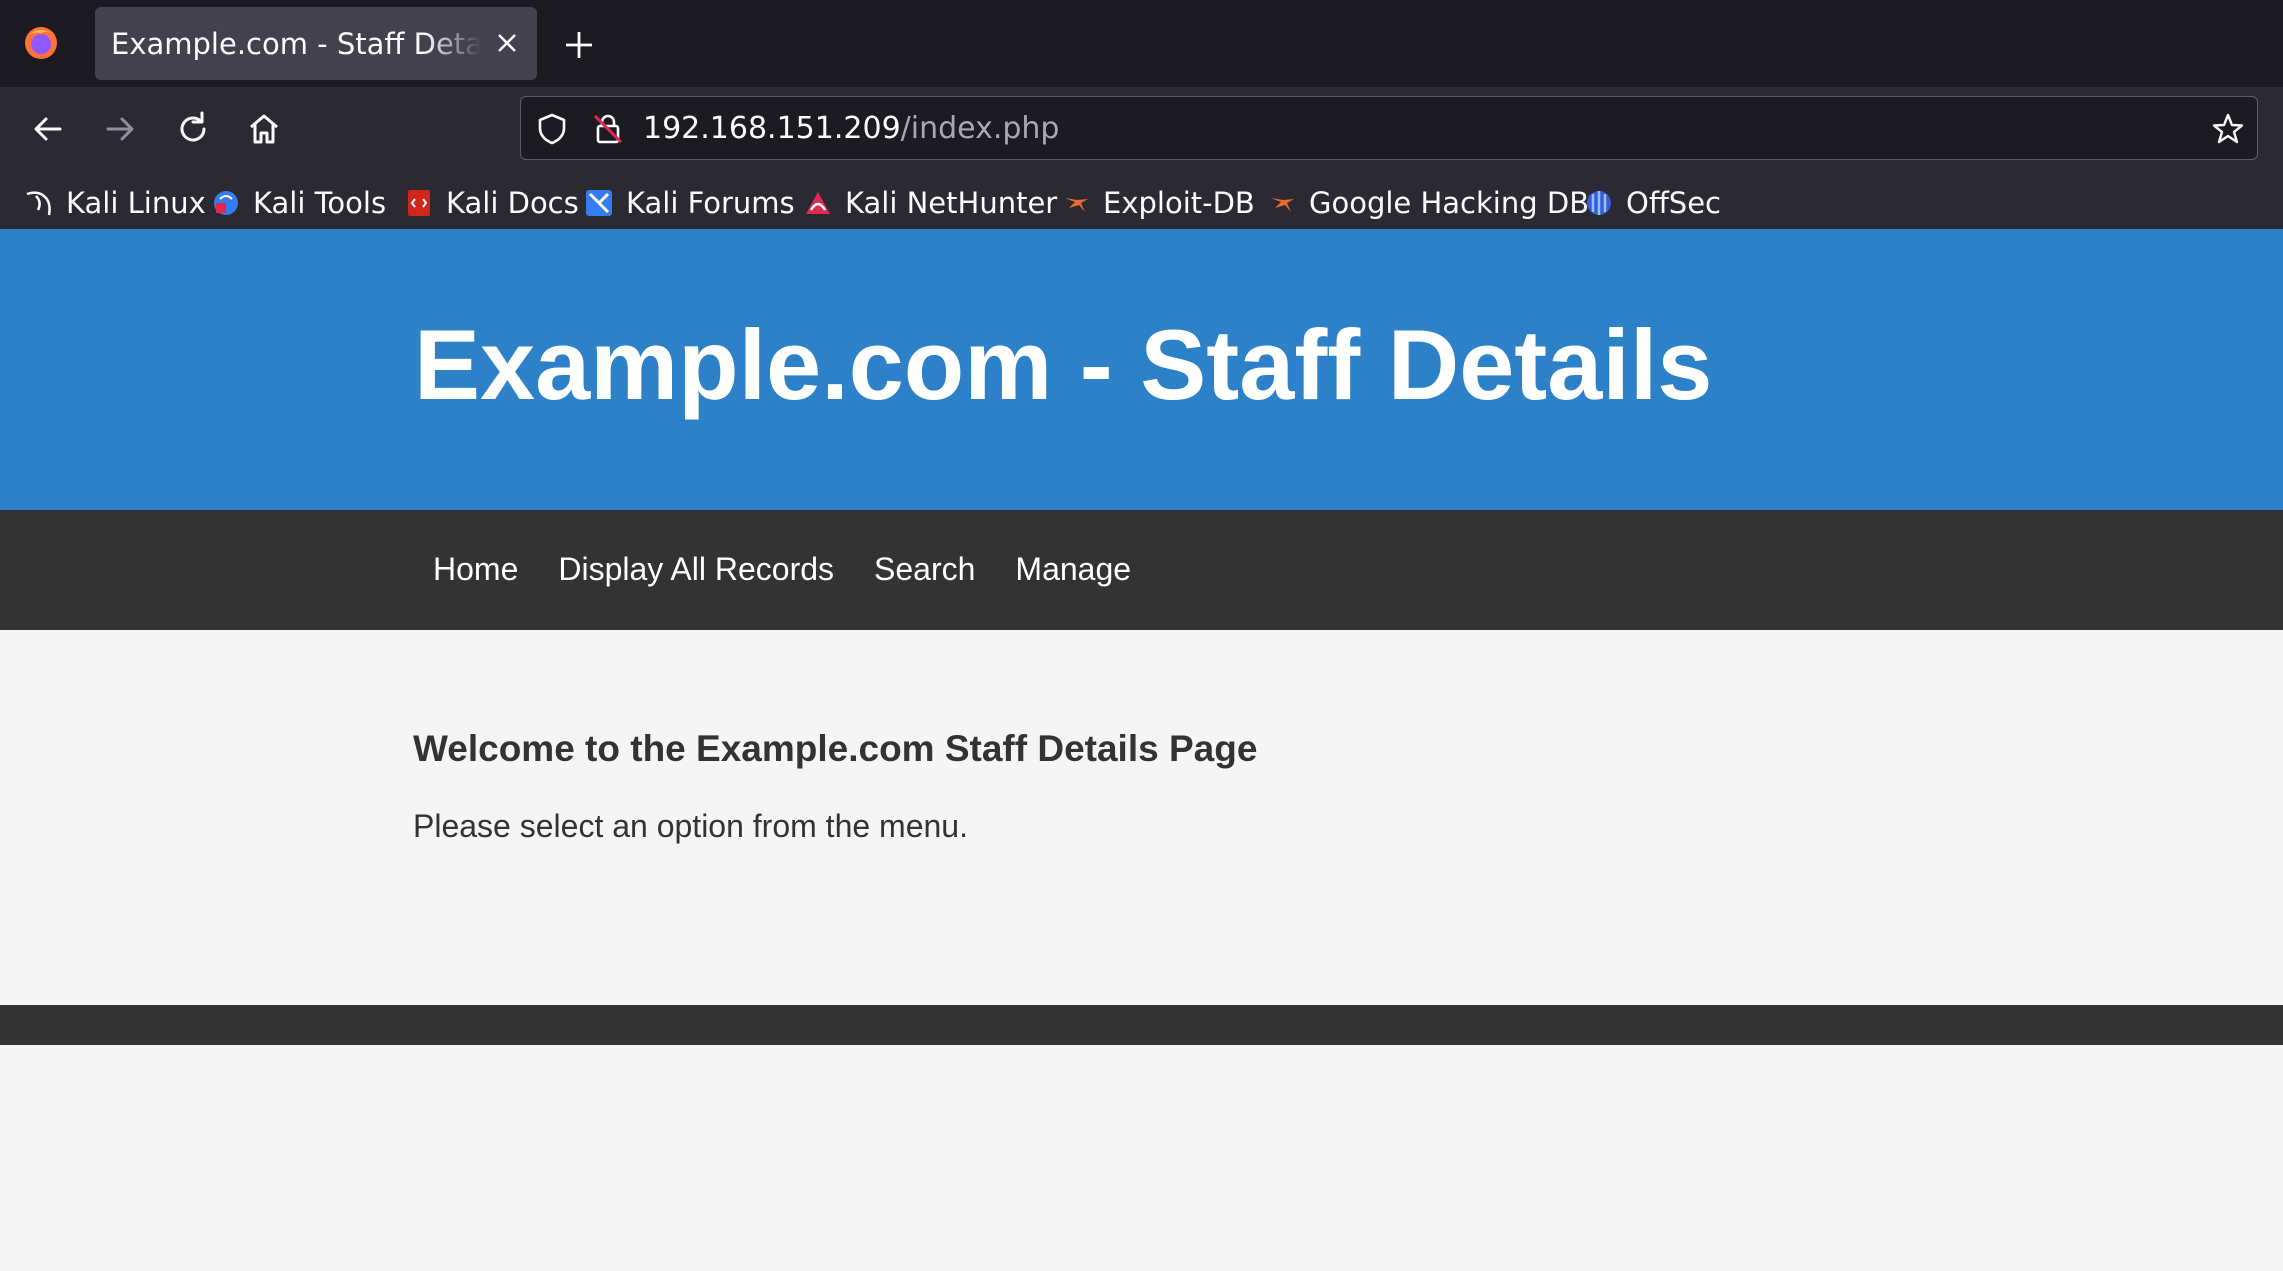 Image resolution: width=2283 pixels, height=1271 pixels. I want to click on url-host: 192.168.151.209, so click(772, 128).